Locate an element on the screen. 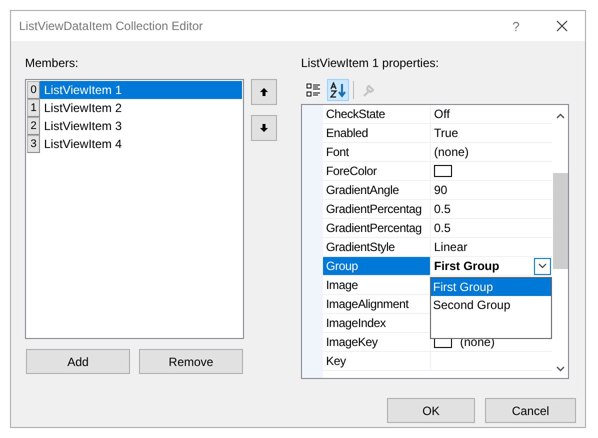  dropdown-option: Second Group is located at coordinates (491, 305).